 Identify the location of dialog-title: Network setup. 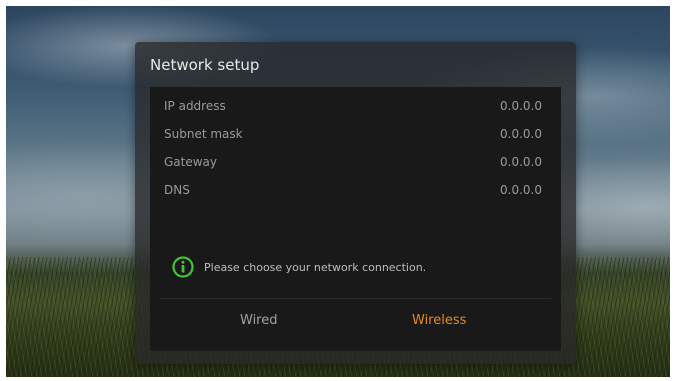
(205, 65).